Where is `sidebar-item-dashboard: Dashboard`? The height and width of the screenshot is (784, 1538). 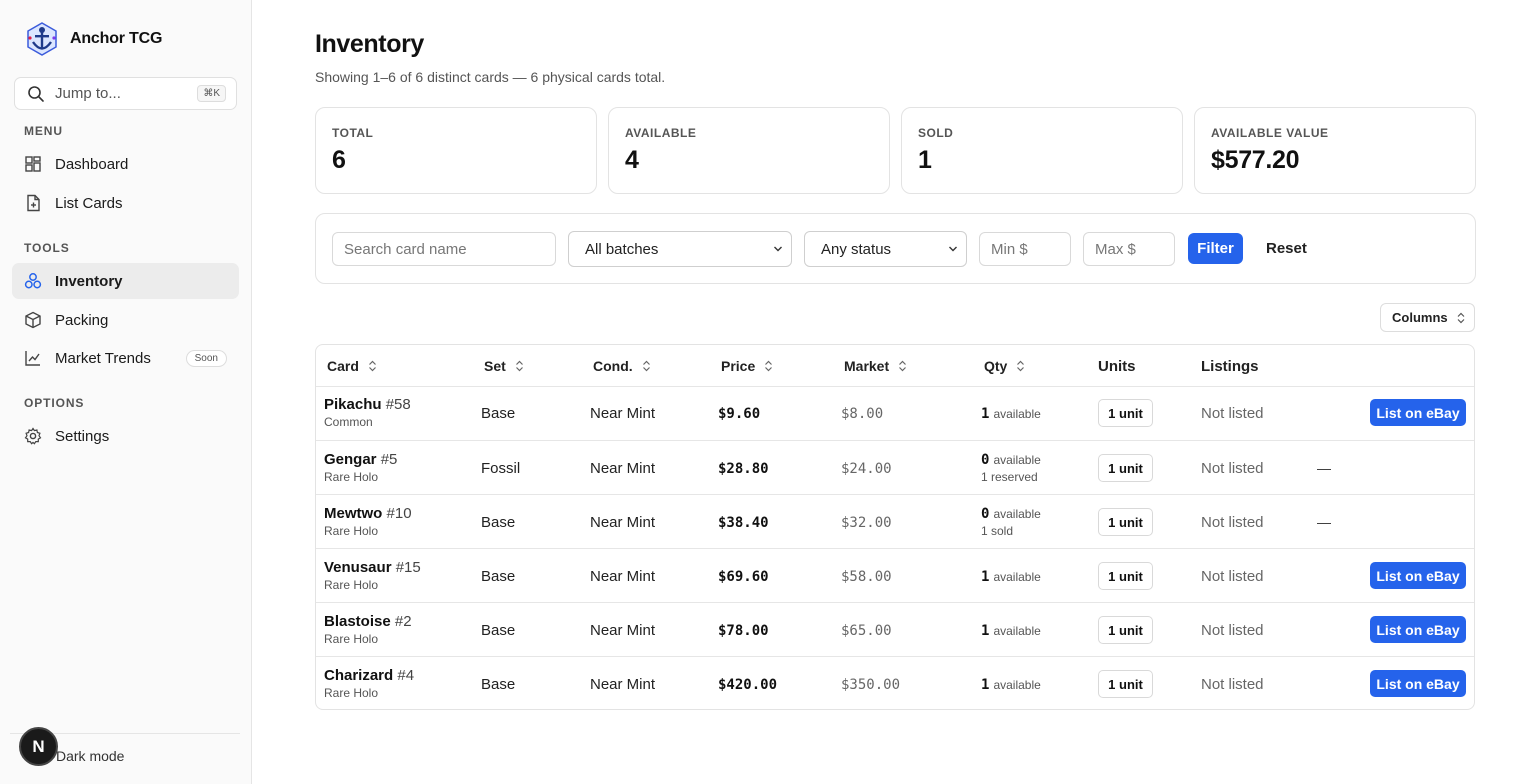
sidebar-item-dashboard: Dashboard is located at coordinates (125, 164).